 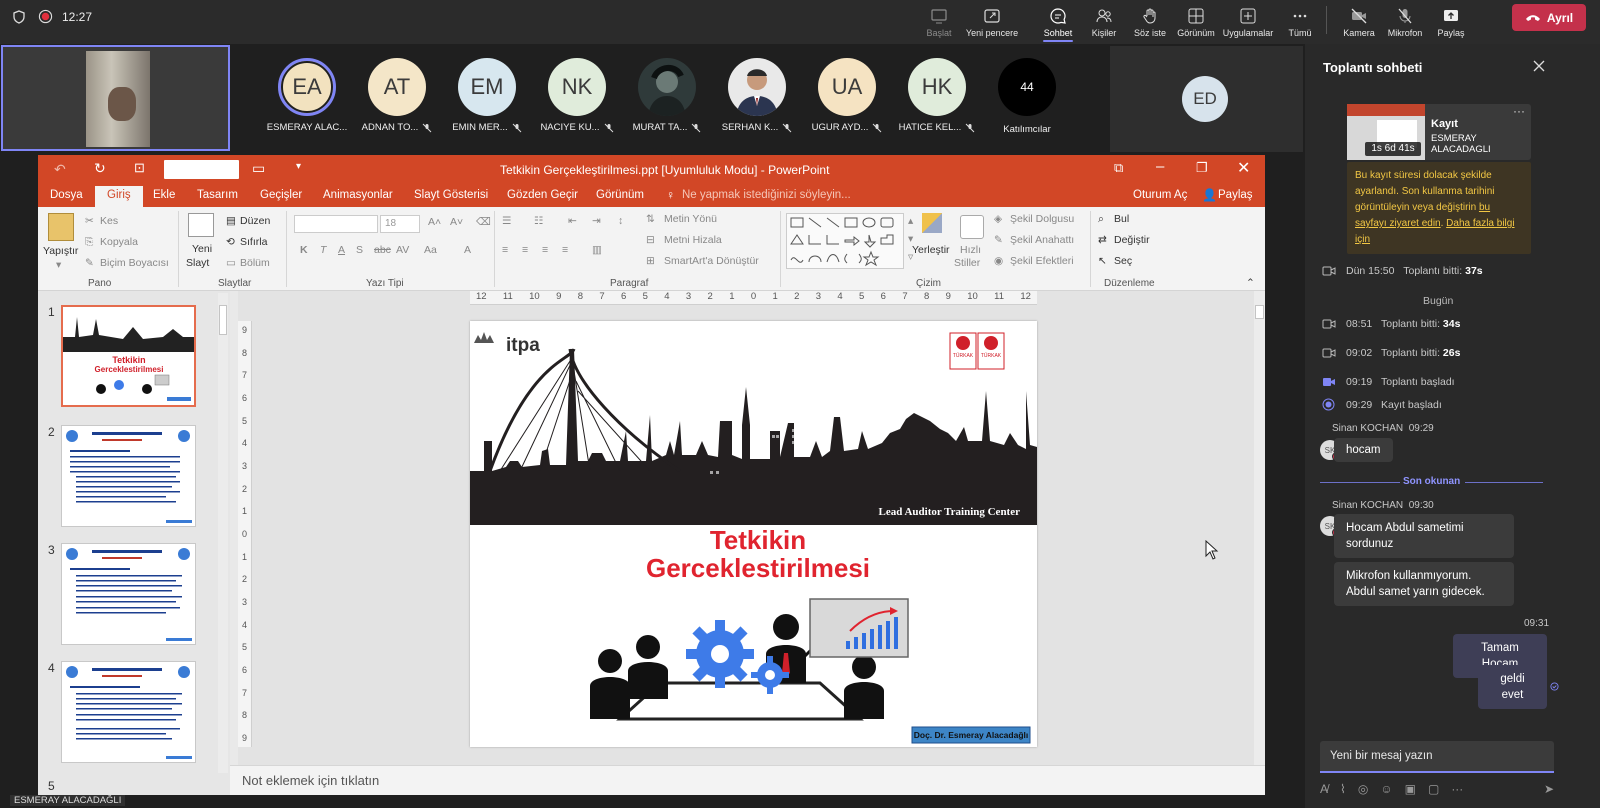 What do you see at coordinates (620, 195) in the screenshot?
I see `tab-view: Görünüm` at bounding box center [620, 195].